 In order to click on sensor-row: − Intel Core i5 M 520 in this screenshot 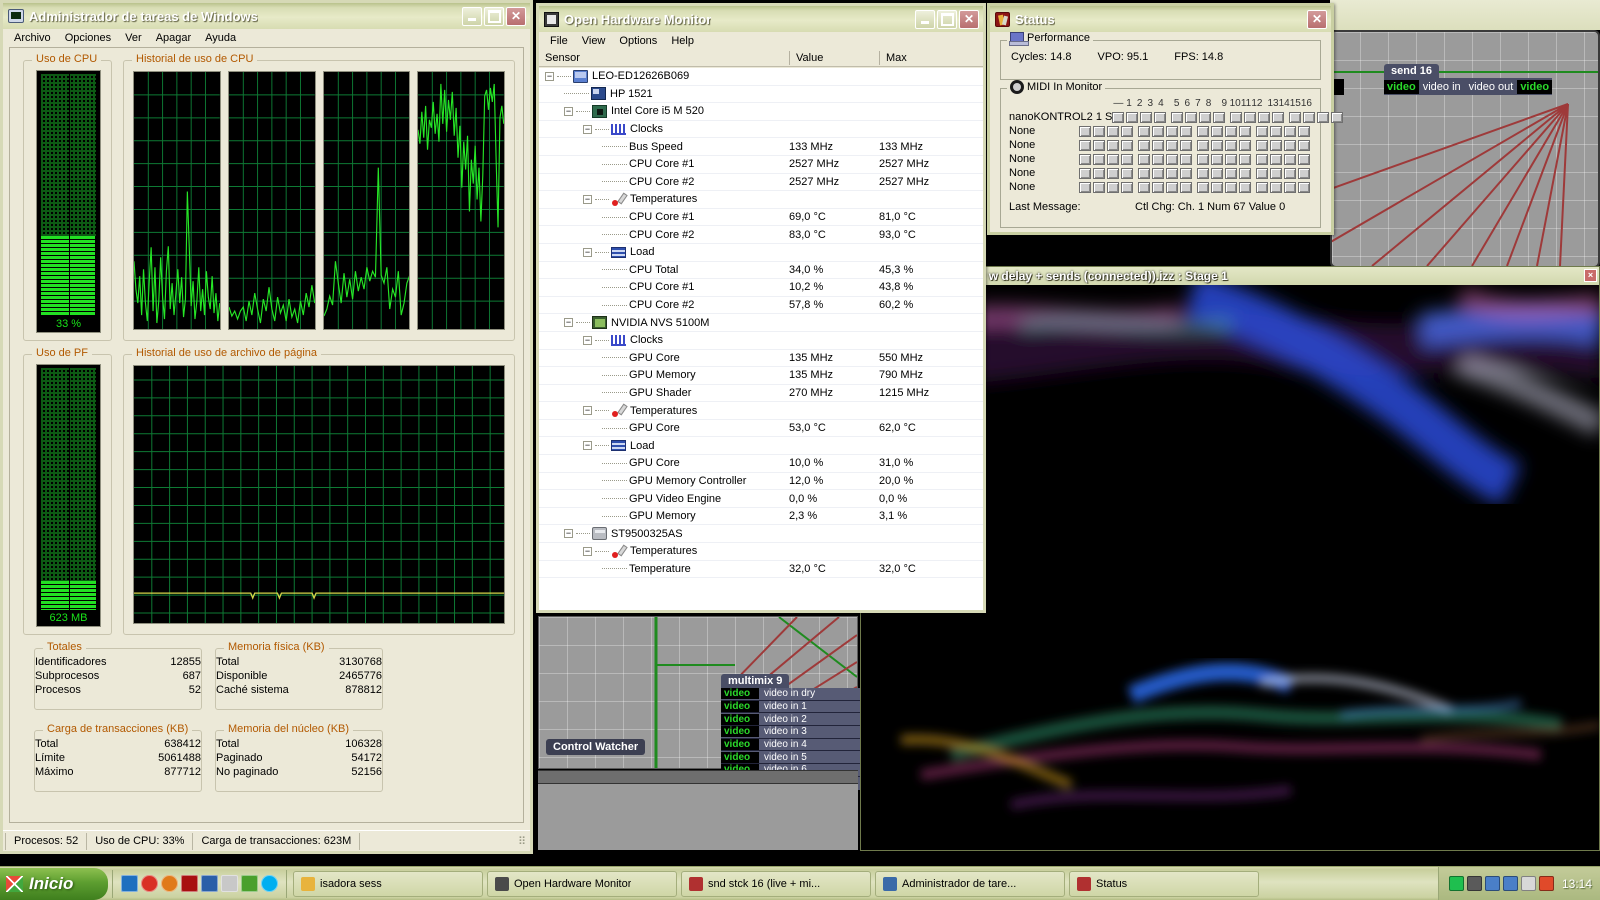, I will do `click(761, 112)`.